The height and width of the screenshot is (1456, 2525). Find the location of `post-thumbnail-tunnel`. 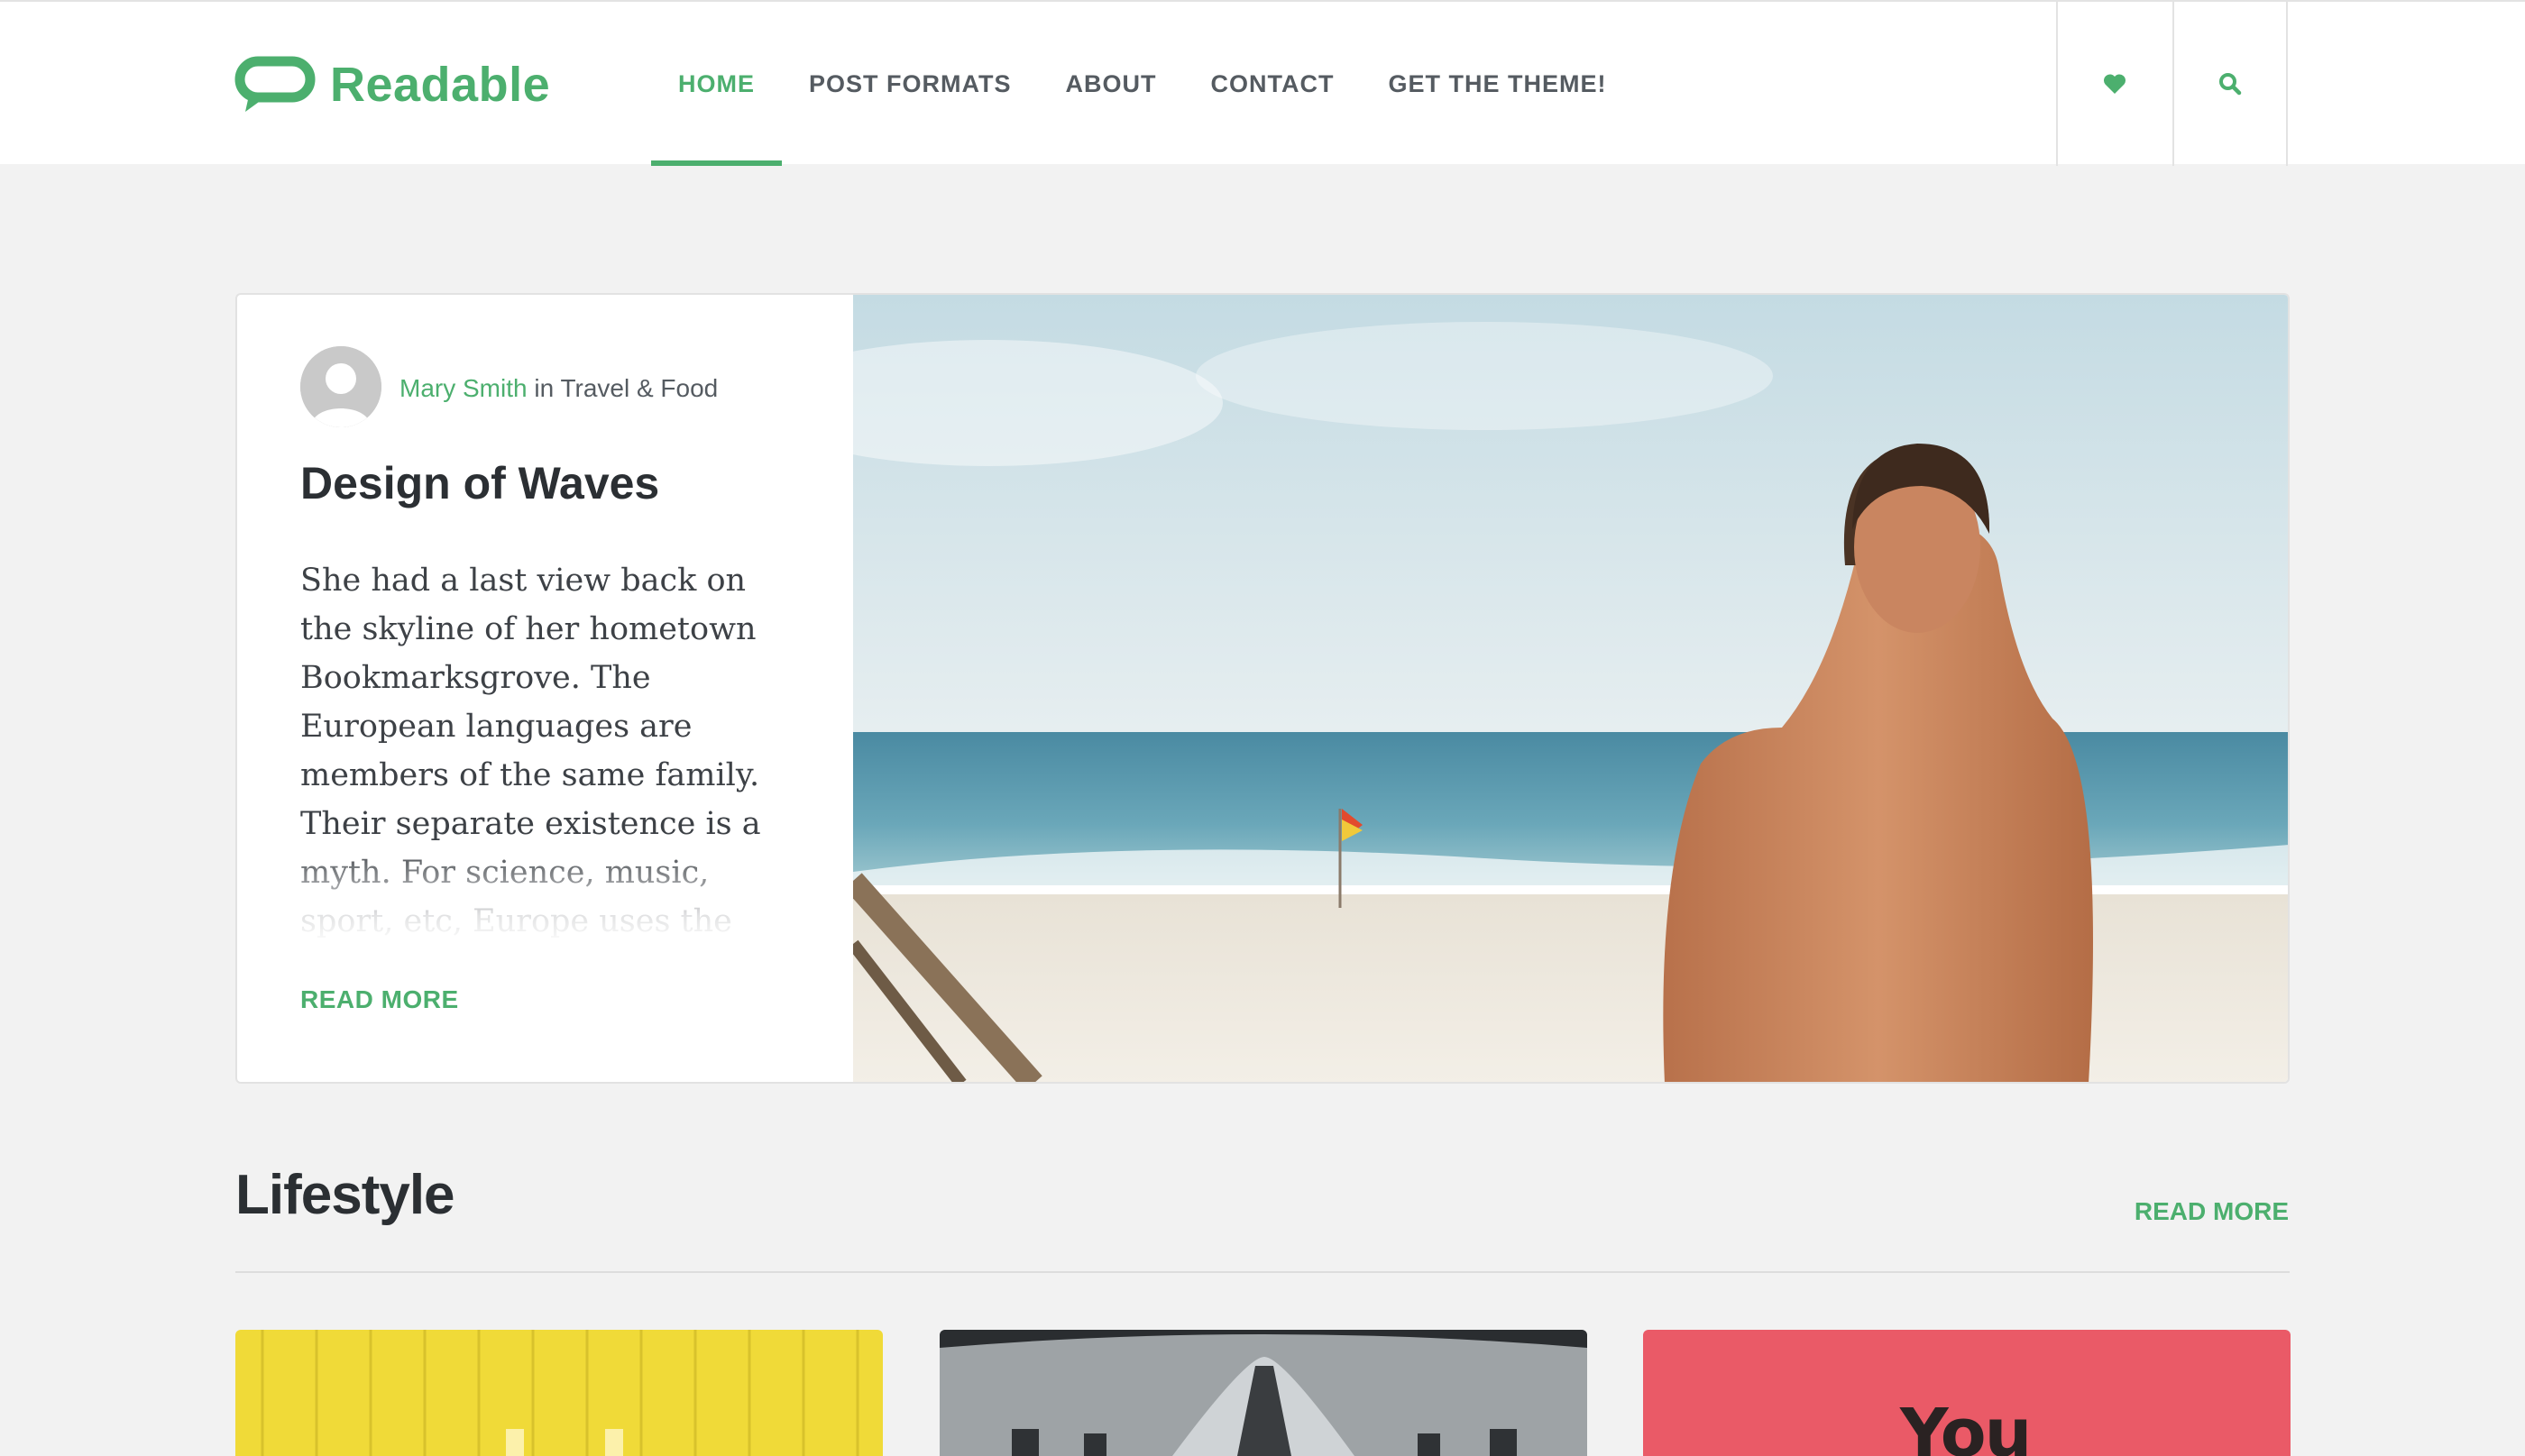

post-thumbnail-tunnel is located at coordinates (1263, 1393).